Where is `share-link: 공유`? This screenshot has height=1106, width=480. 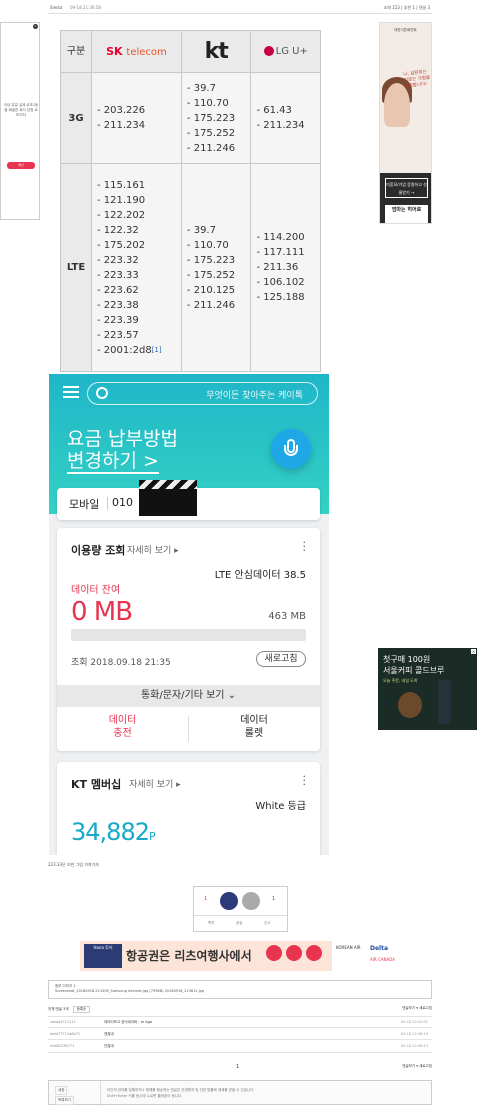 share-link: 공유 is located at coordinates (239, 923).